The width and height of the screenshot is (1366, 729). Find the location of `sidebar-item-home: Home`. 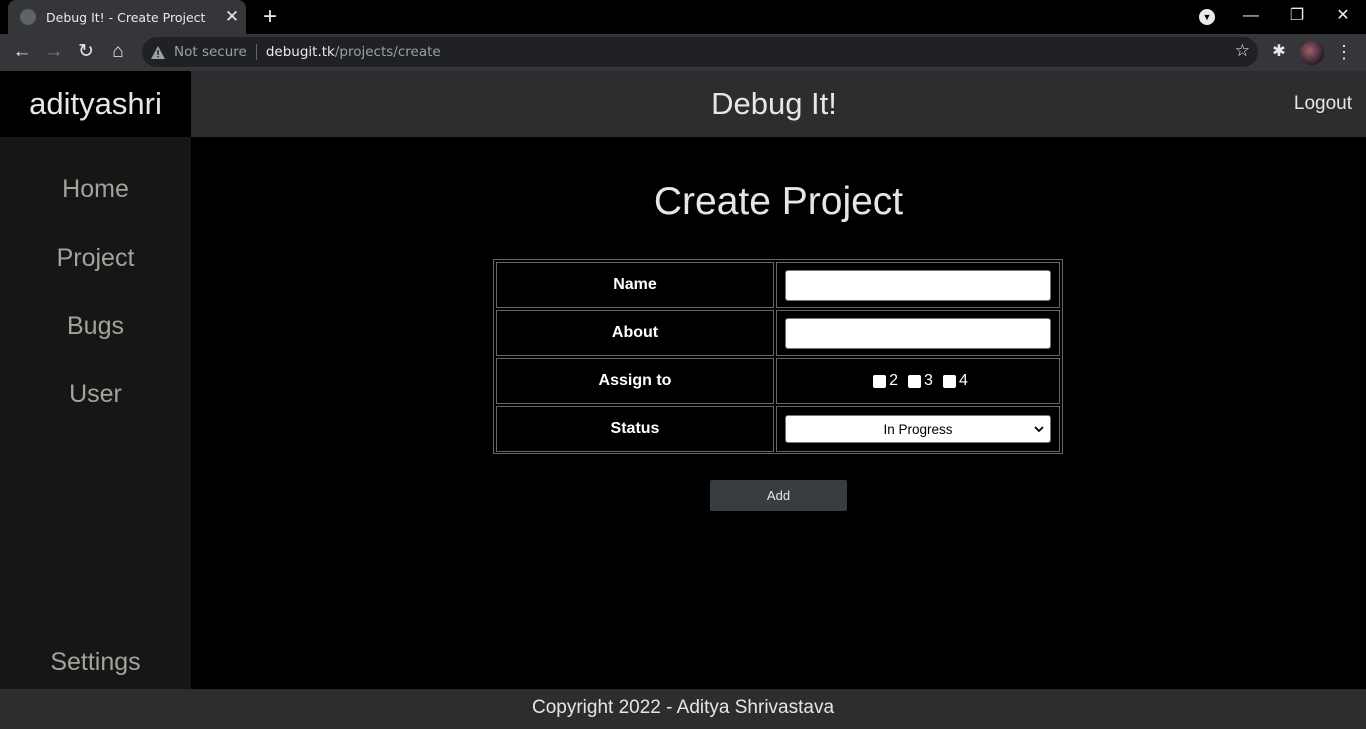

sidebar-item-home: Home is located at coordinates (95, 189).